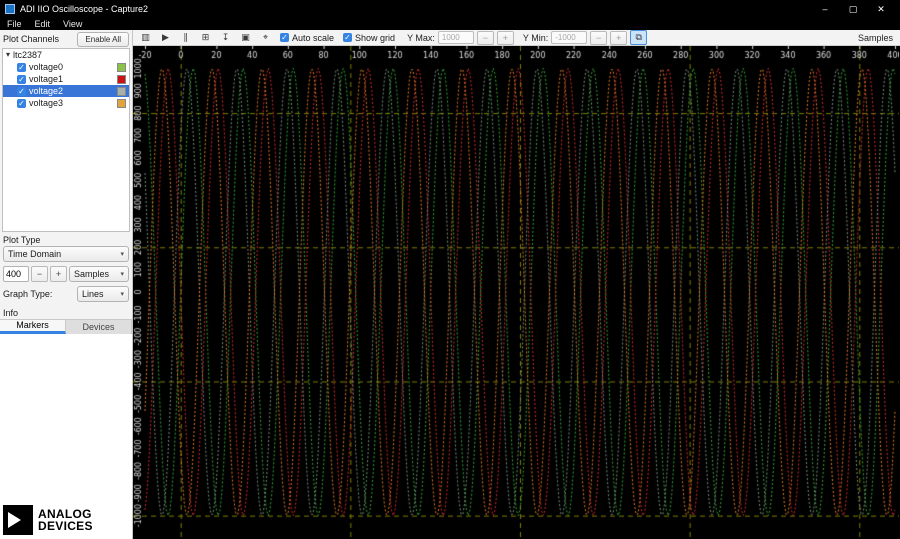  I want to click on graph-type-label: Graph Type:, so click(28, 294).